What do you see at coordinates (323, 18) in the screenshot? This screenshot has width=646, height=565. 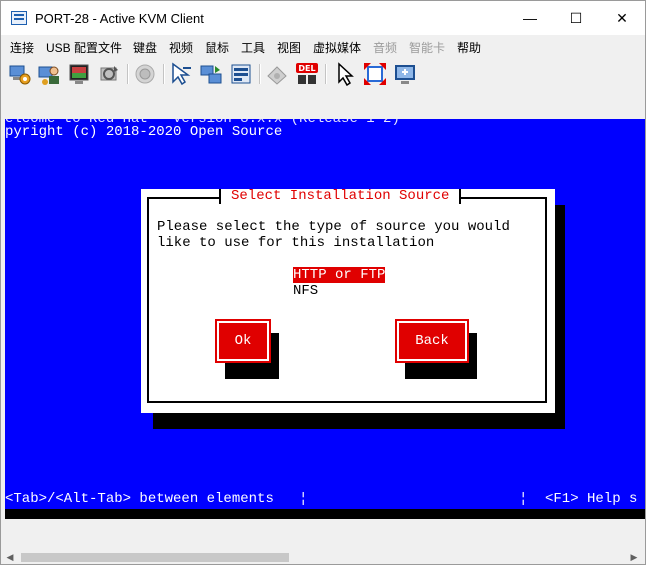 I see `title-bar: PORT-28 - Active KVM Client — ☐ ✕` at bounding box center [323, 18].